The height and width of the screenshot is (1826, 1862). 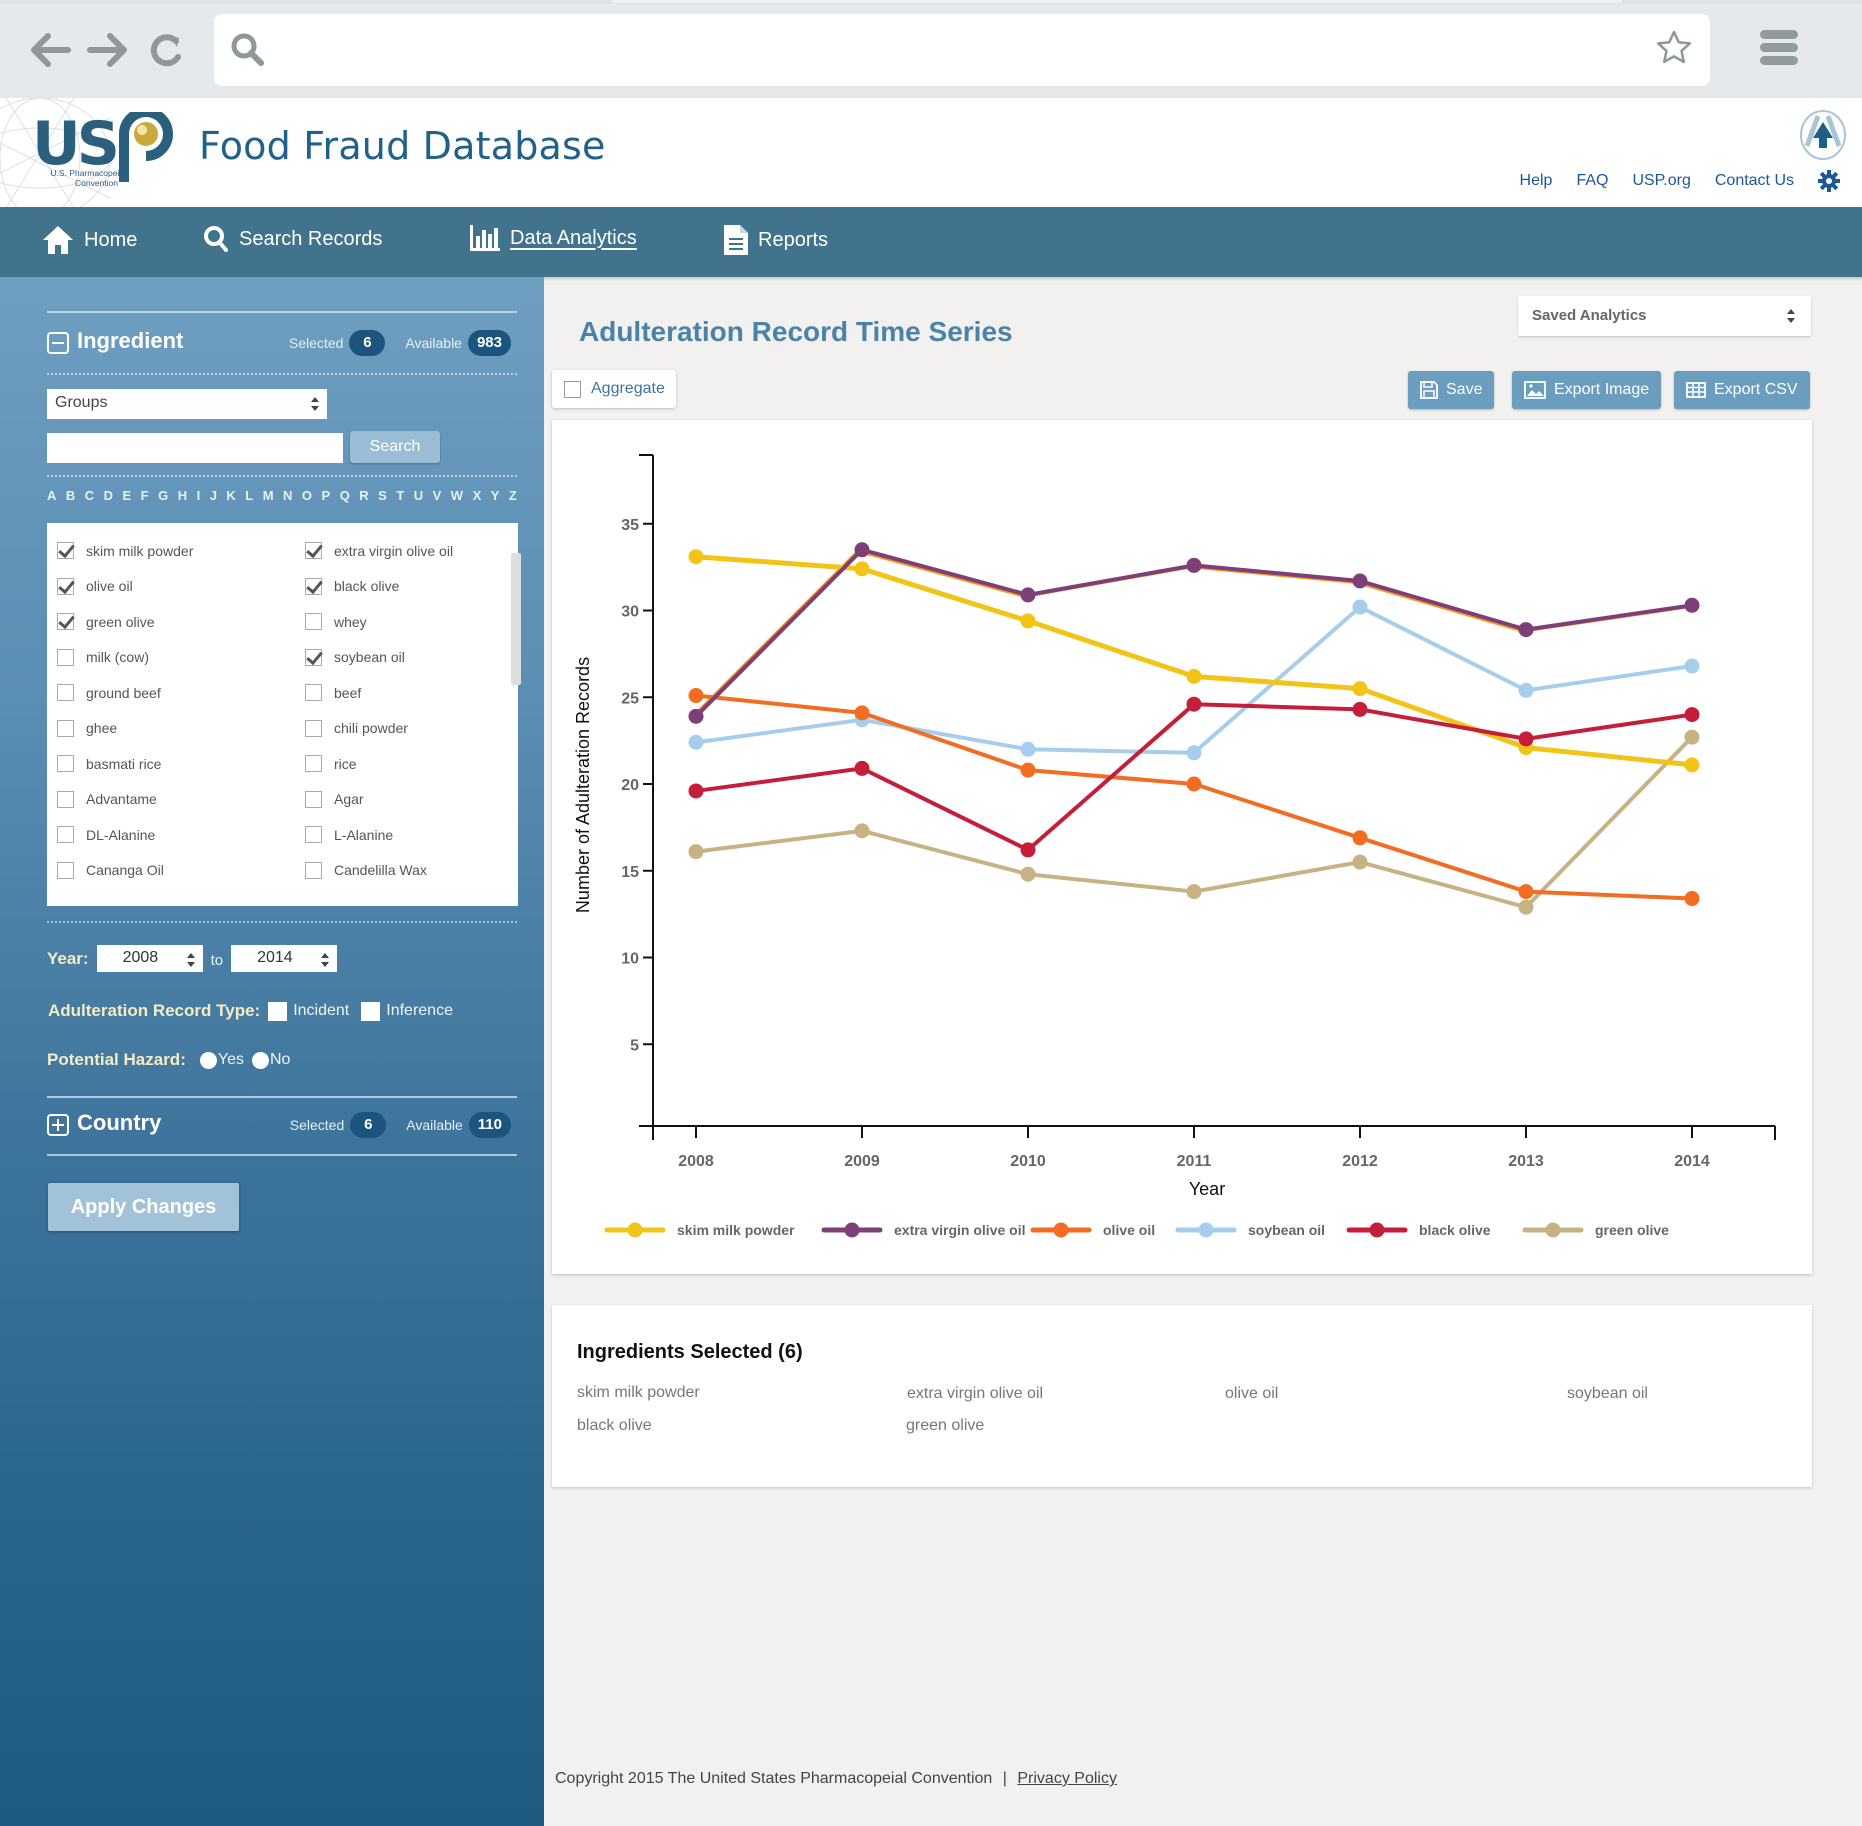 I want to click on ingredient-option: black olive, so click(x=396, y=587).